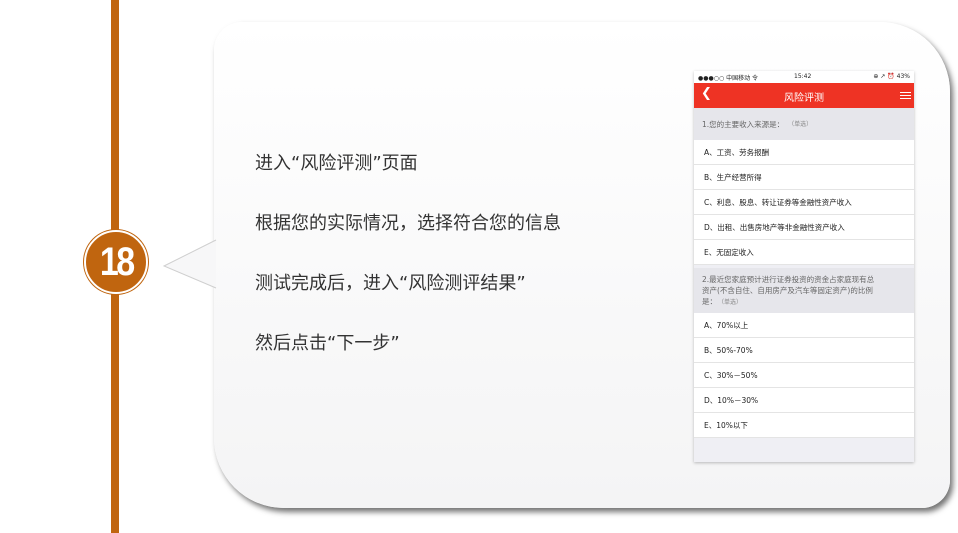 Image resolution: width=958 pixels, height=533 pixels. What do you see at coordinates (408, 223) in the screenshot?
I see `instruction-line: 根据您的实际情况，选择符合您的信息` at bounding box center [408, 223].